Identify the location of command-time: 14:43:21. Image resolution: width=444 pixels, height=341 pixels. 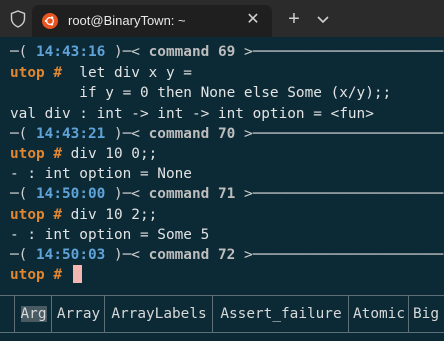
(71, 134).